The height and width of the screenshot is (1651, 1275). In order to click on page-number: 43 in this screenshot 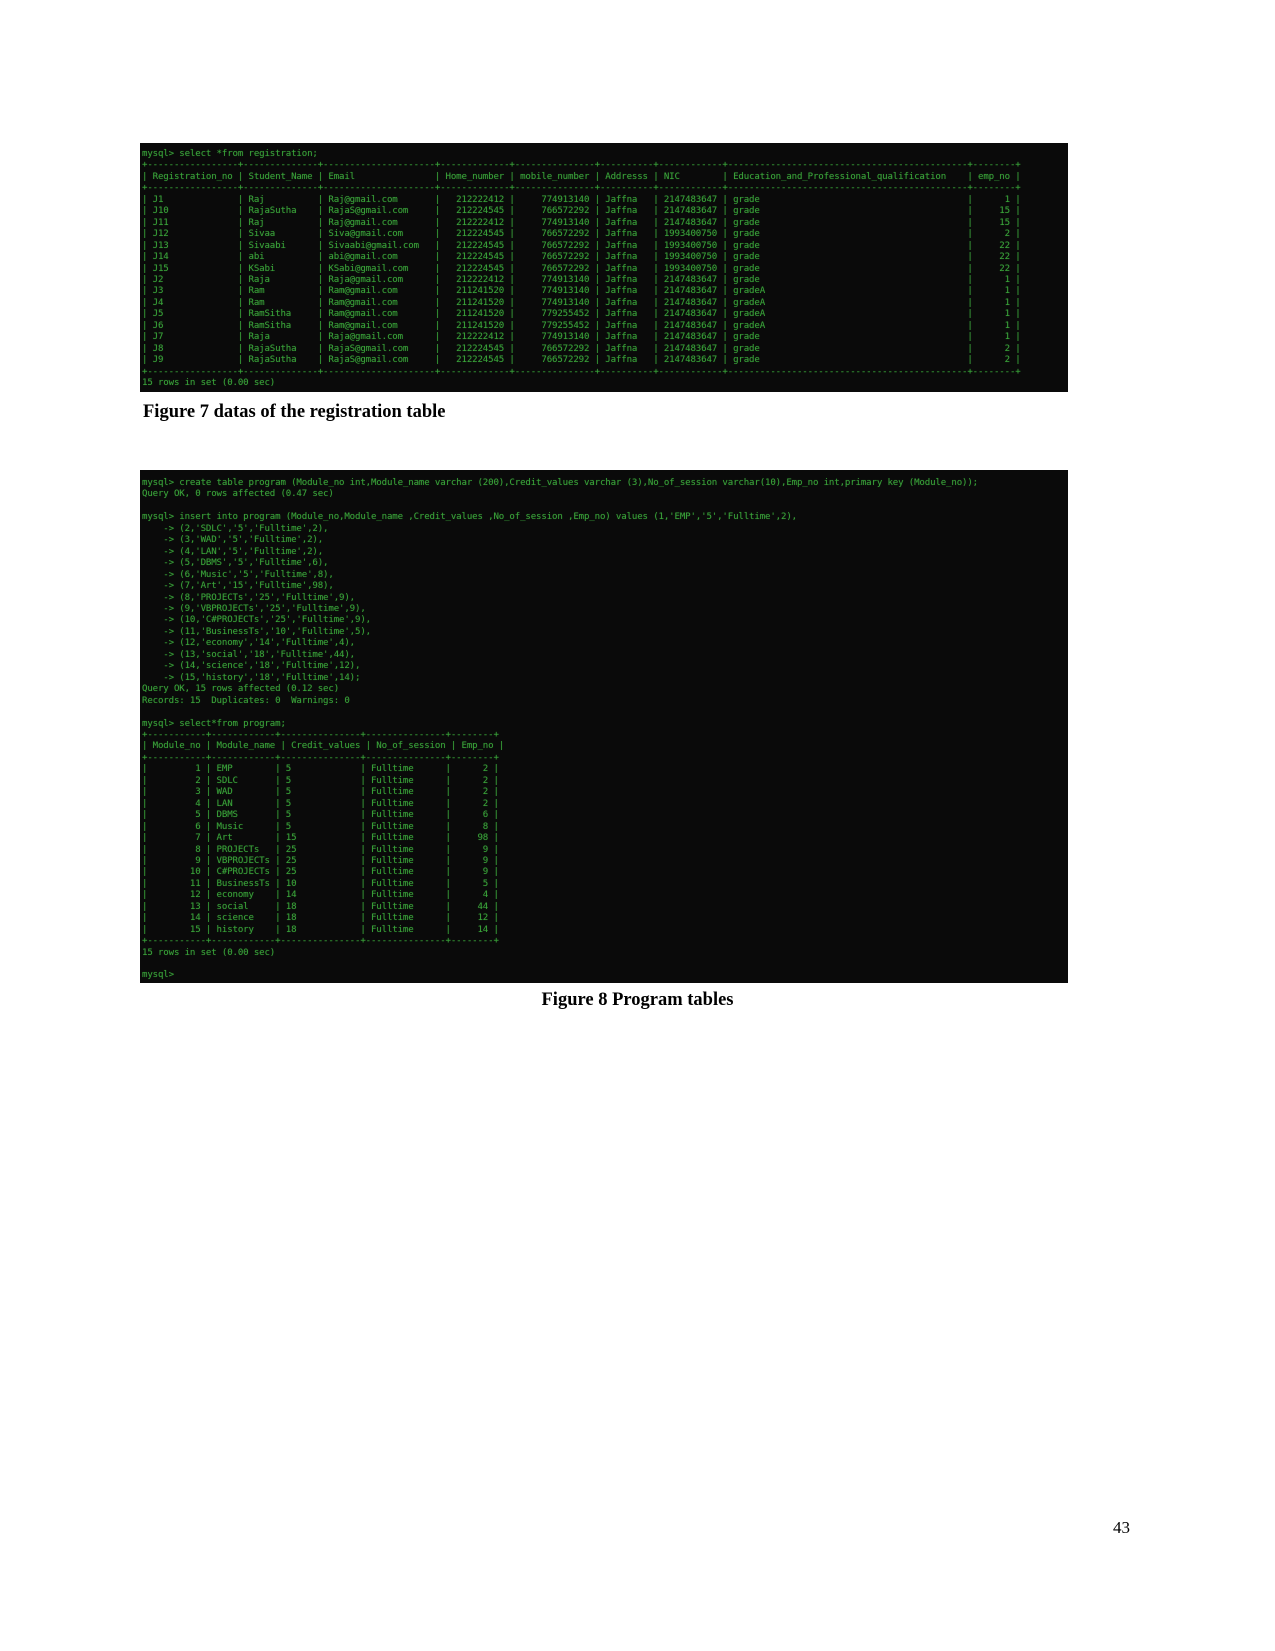, I will do `click(1121, 1527)`.